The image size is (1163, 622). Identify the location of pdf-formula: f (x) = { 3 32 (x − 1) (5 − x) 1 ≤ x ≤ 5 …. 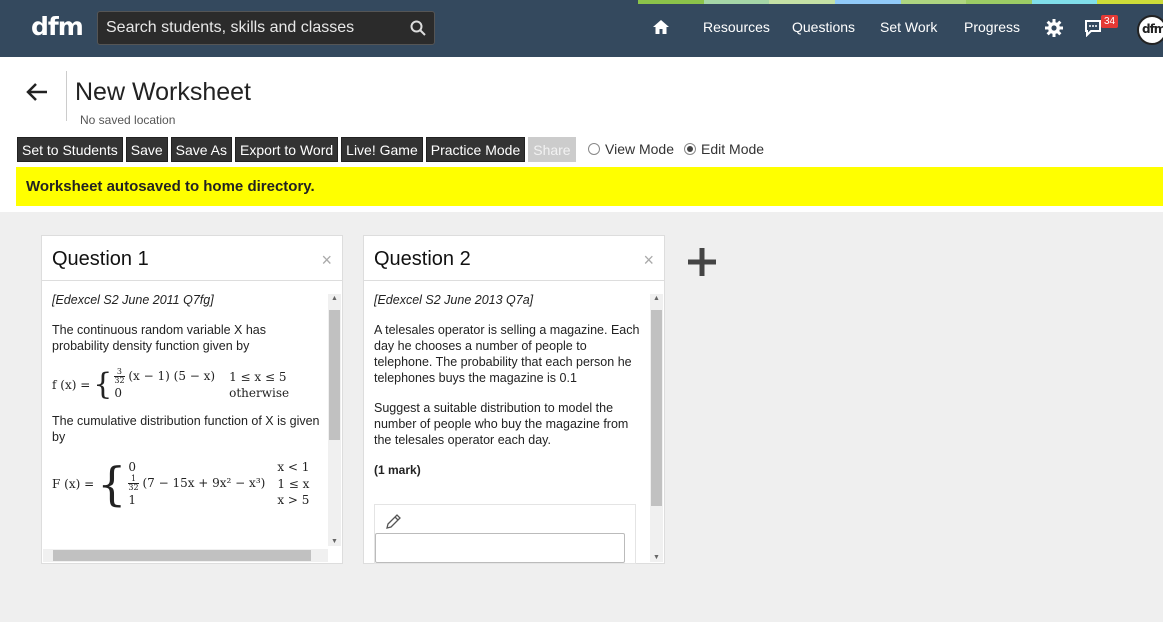
(187, 384).